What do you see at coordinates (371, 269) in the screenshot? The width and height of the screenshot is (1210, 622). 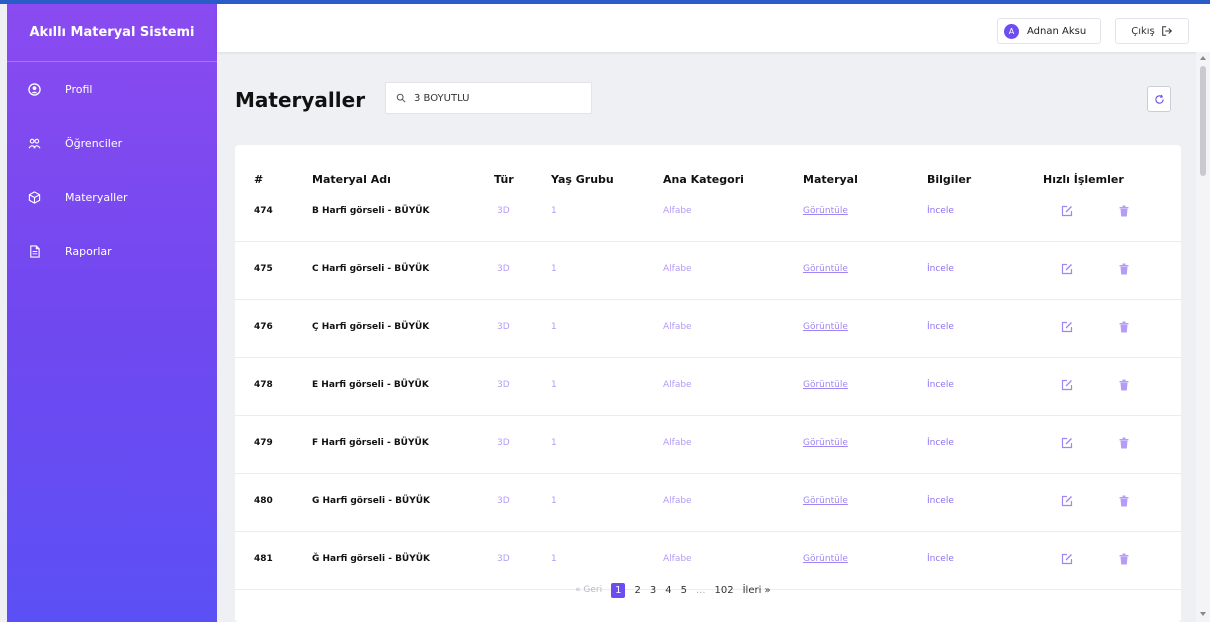 I see `cell-material-name: C Harfi görseli - BÜYÜK` at bounding box center [371, 269].